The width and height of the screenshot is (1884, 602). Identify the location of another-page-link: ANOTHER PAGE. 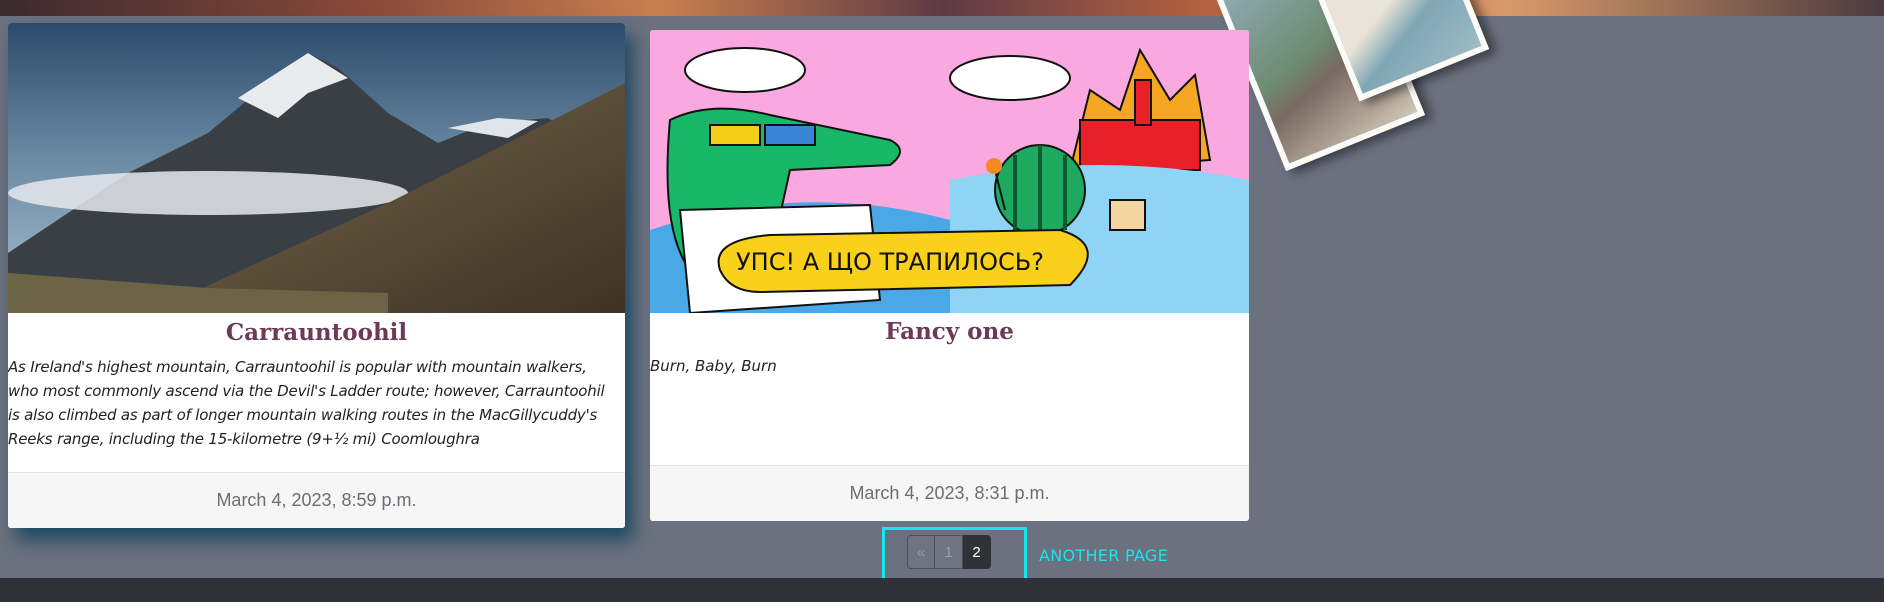
(1103, 555).